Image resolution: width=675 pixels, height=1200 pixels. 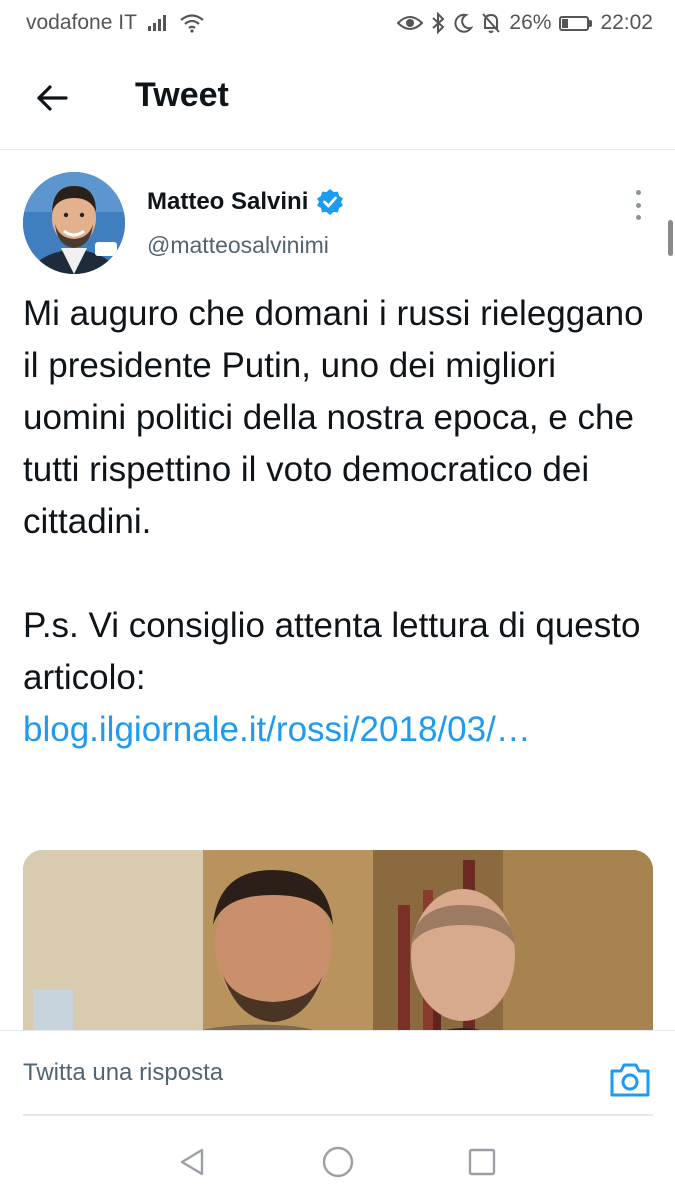 I want to click on home-circle-icon, so click(x=338, y=1162).